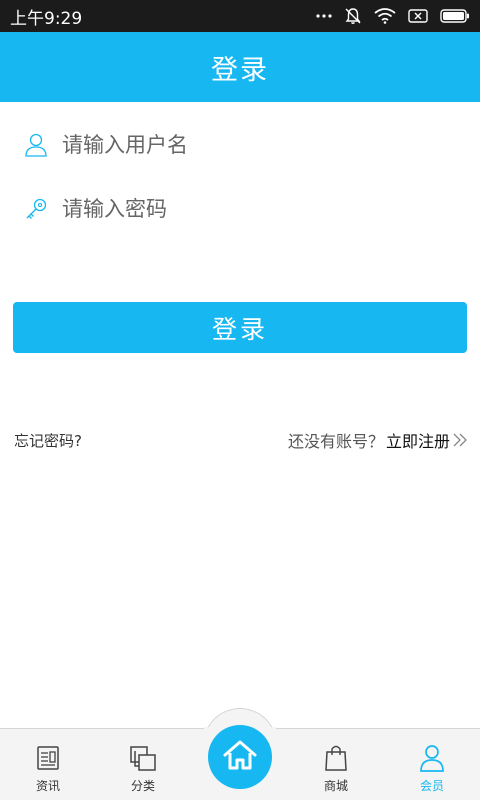 The width and height of the screenshot is (480, 800). What do you see at coordinates (432, 758) in the screenshot?
I see `member-icon` at bounding box center [432, 758].